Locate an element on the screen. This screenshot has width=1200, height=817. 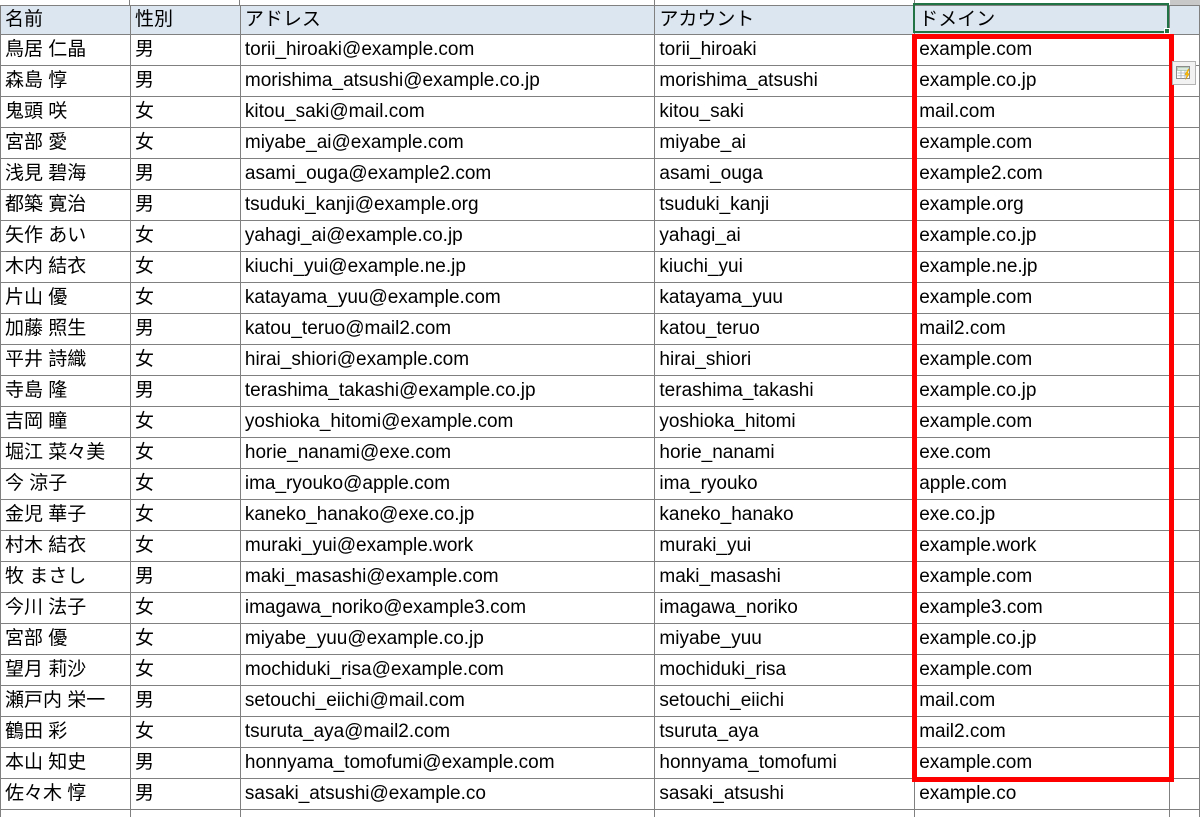
cell-address: yahagi_ai@example.co.jp is located at coordinates (447, 236).